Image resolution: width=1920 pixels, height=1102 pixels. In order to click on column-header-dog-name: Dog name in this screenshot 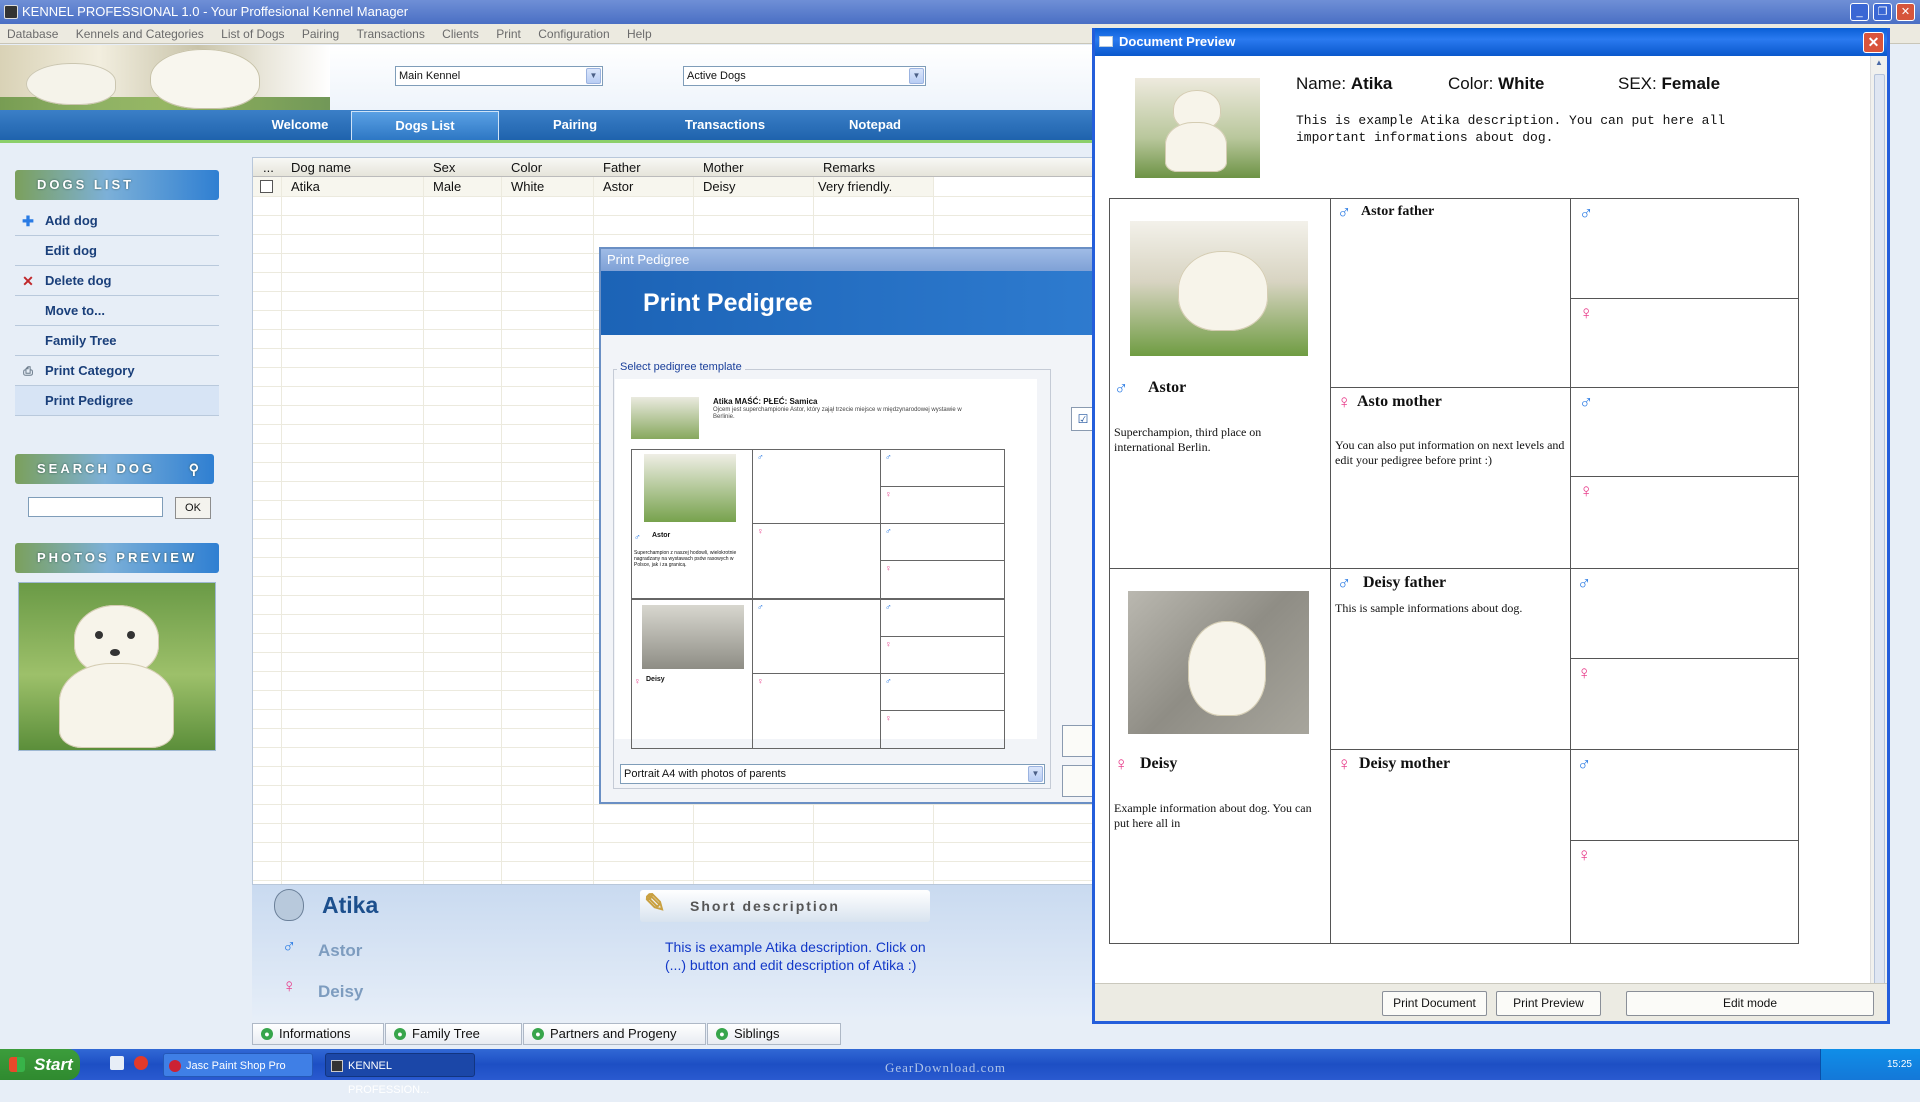, I will do `click(321, 167)`.